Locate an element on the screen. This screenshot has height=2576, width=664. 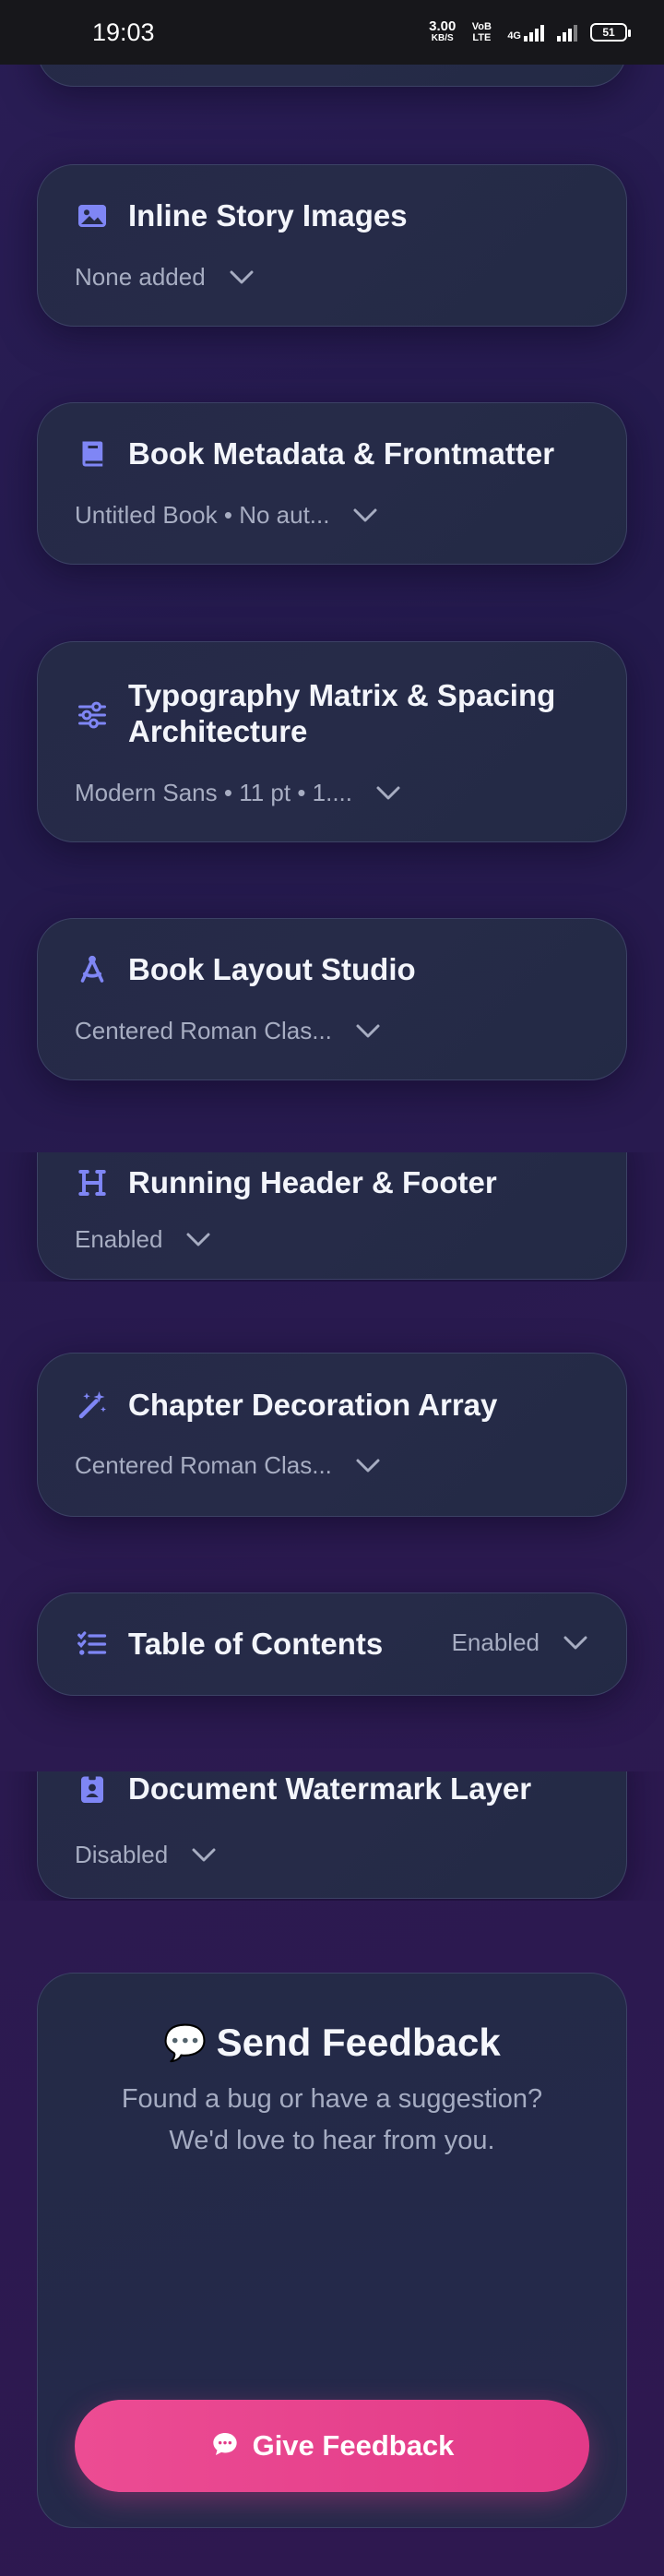
card-summary: Enabled is located at coordinates (119, 1239).